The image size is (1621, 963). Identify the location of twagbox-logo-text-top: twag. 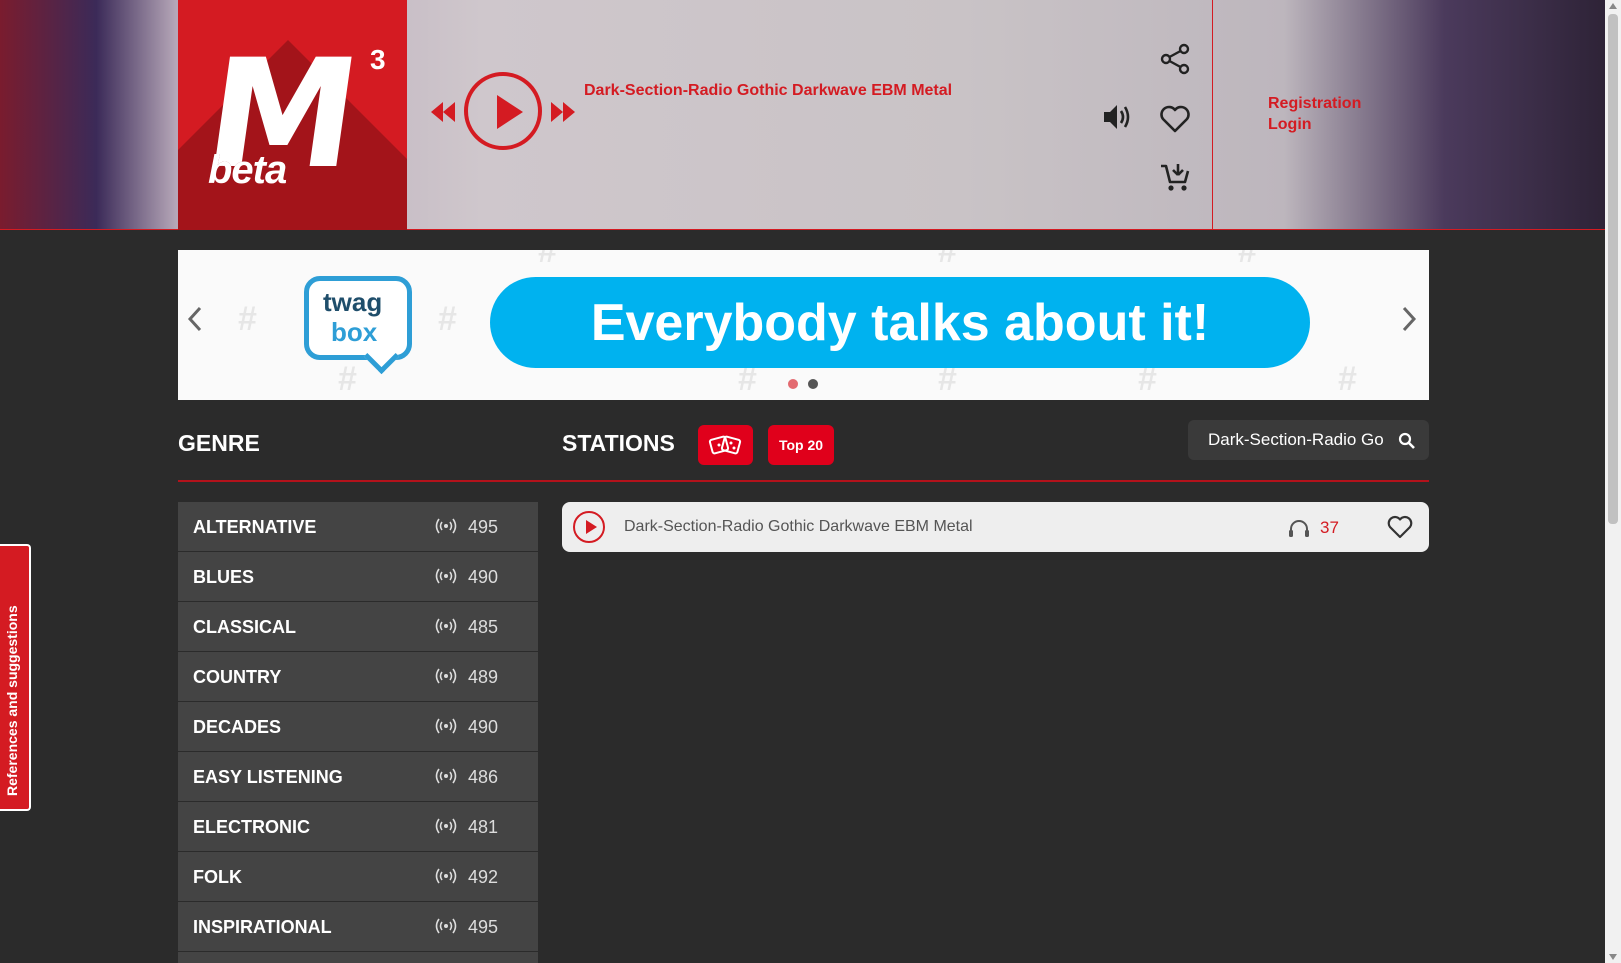
(353, 302).